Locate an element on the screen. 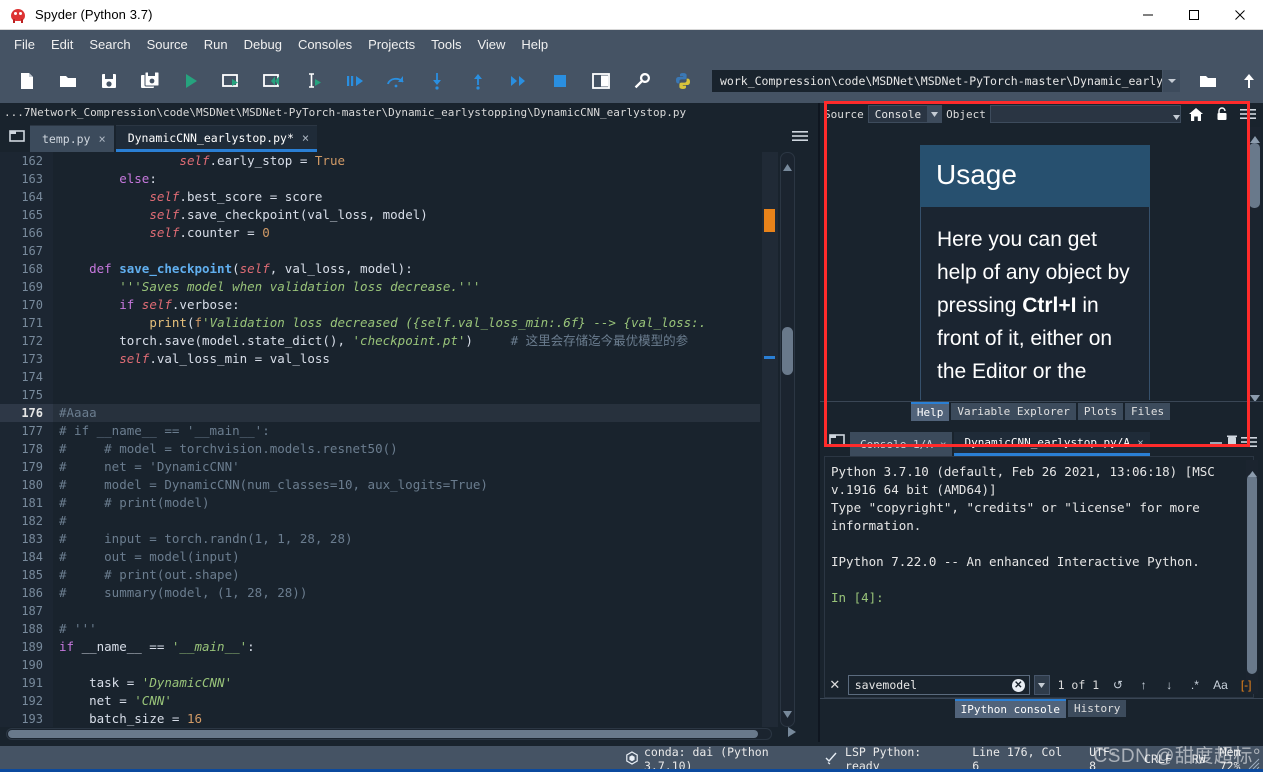  menu-projects: Projects is located at coordinates (391, 44).